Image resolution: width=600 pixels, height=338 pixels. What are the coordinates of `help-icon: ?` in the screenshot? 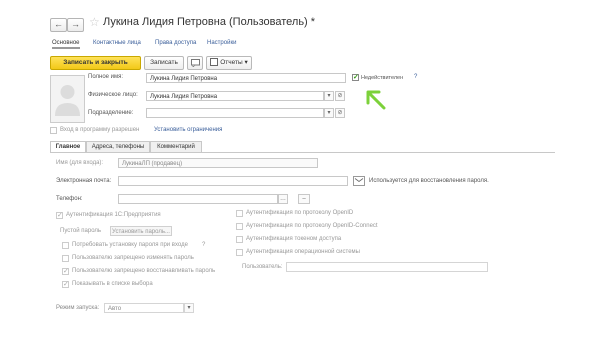 It's located at (415, 77).